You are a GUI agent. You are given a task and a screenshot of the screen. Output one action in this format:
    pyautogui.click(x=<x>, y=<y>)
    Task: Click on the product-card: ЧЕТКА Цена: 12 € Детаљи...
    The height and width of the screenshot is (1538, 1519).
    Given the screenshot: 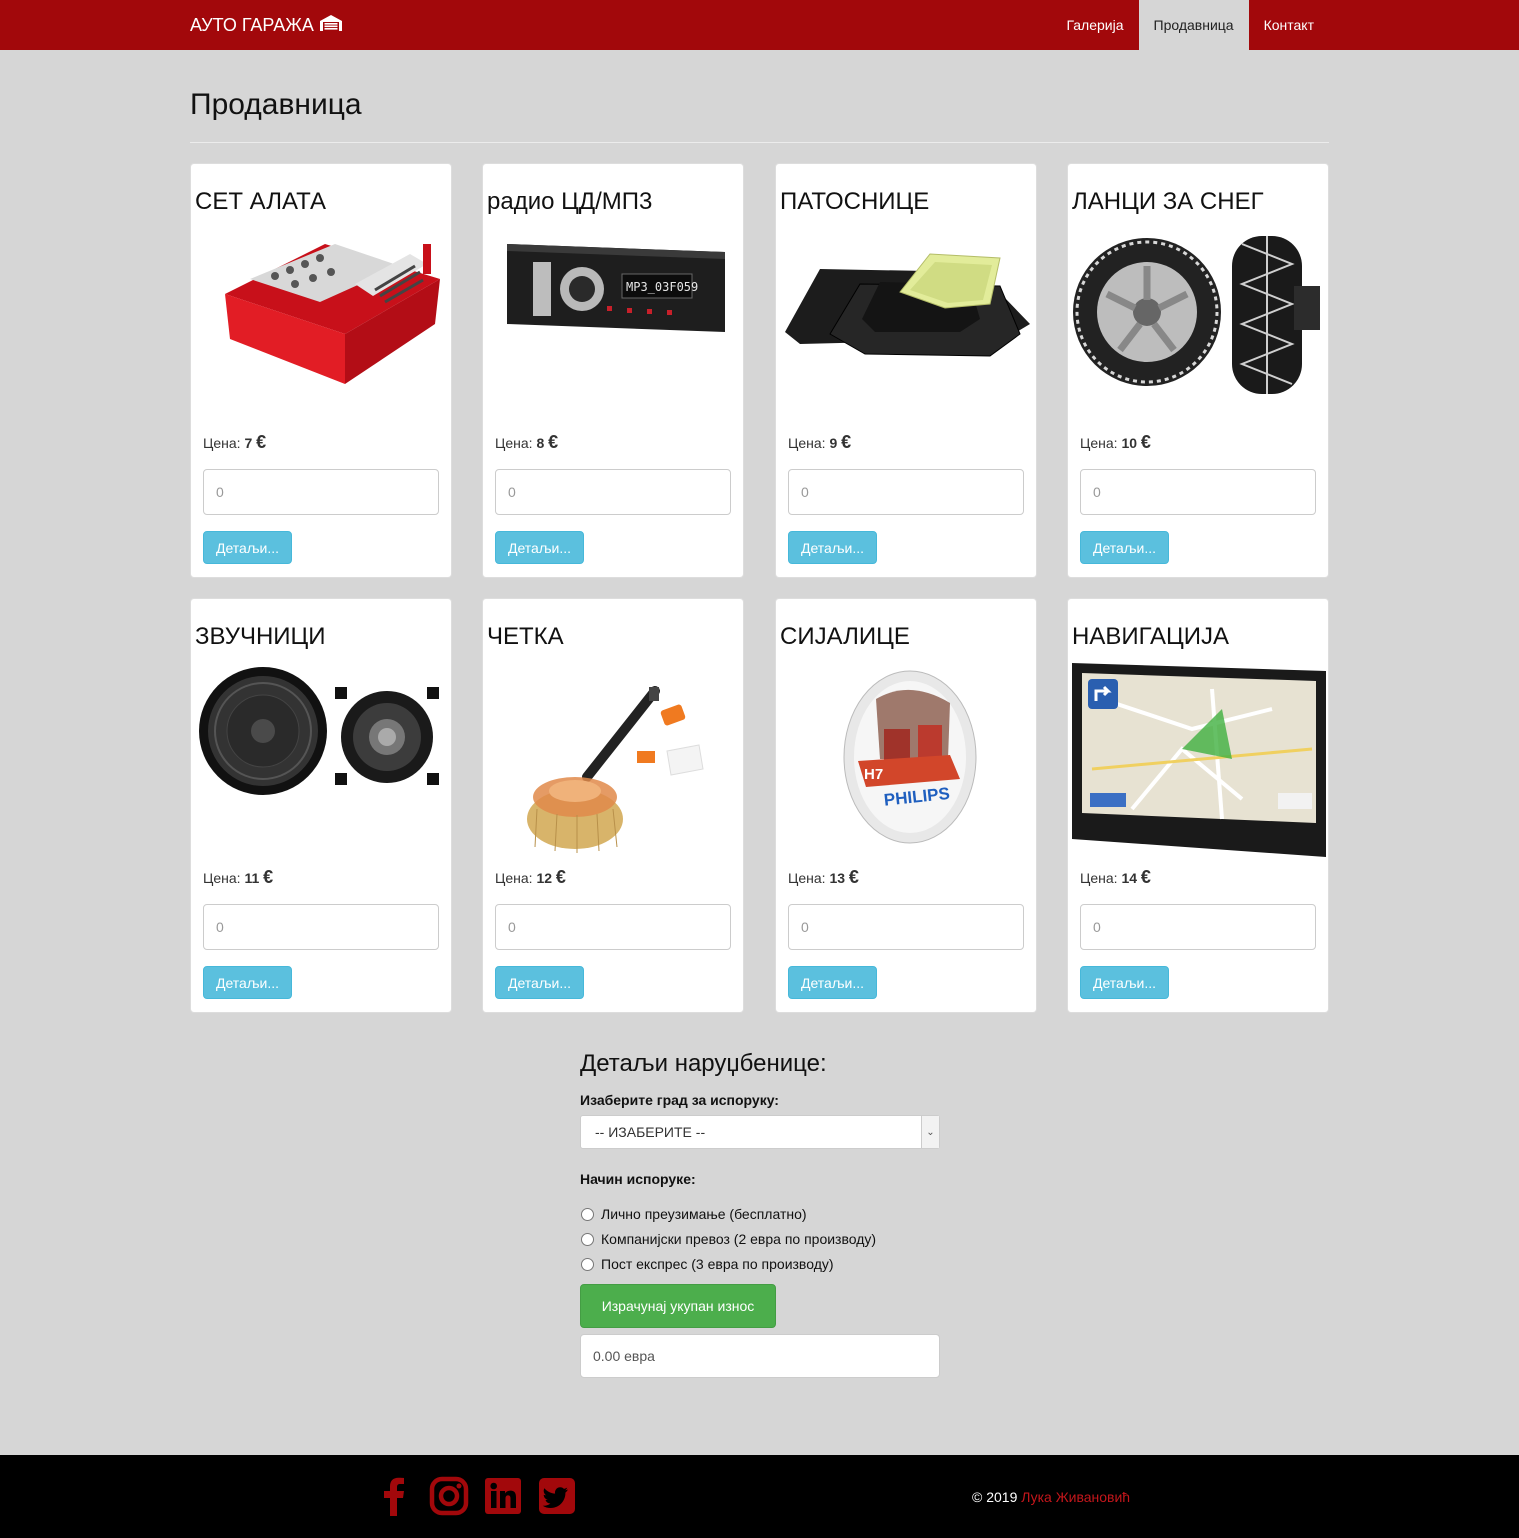 What is the action you would take?
    pyautogui.click(x=613, y=805)
    